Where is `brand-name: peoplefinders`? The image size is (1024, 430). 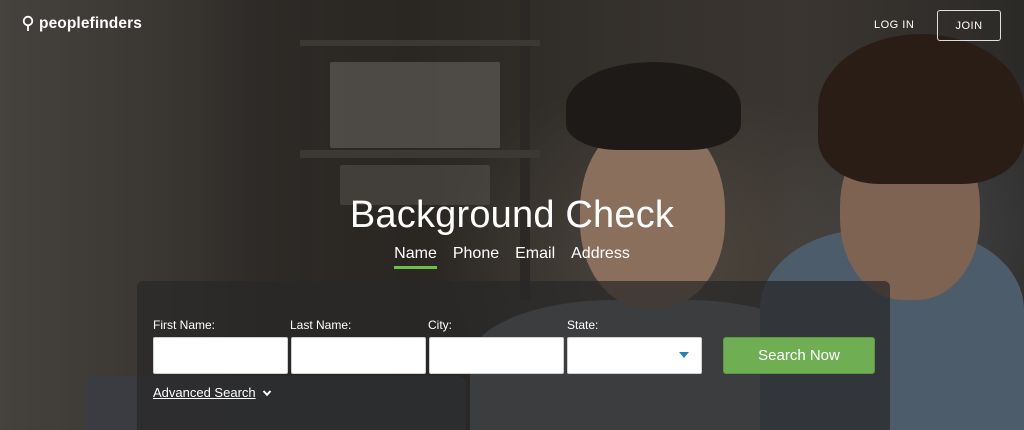
brand-name: peoplefinders is located at coordinates (90, 23).